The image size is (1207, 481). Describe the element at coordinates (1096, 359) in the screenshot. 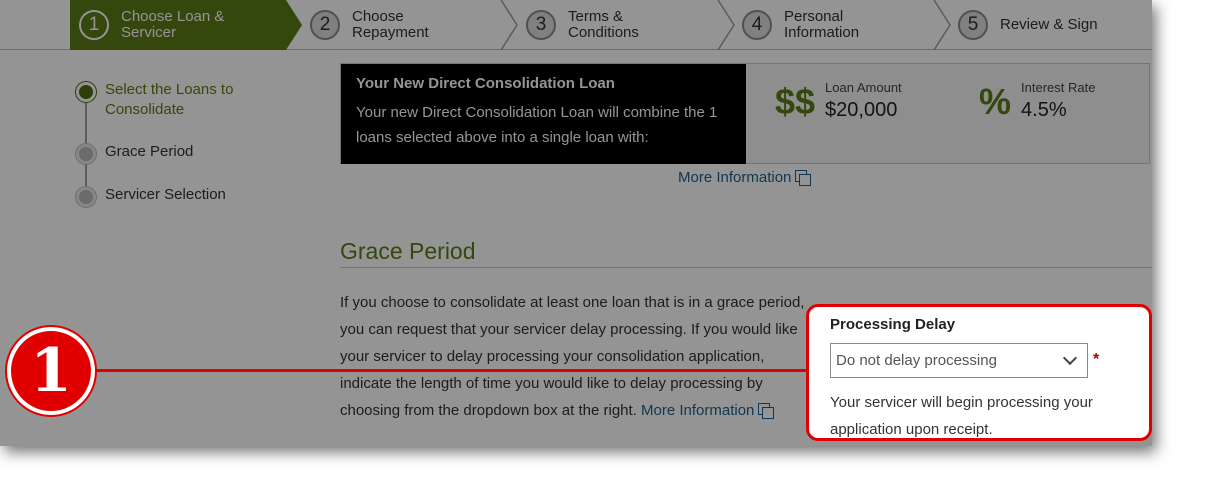

I see `required-marker: *` at that location.